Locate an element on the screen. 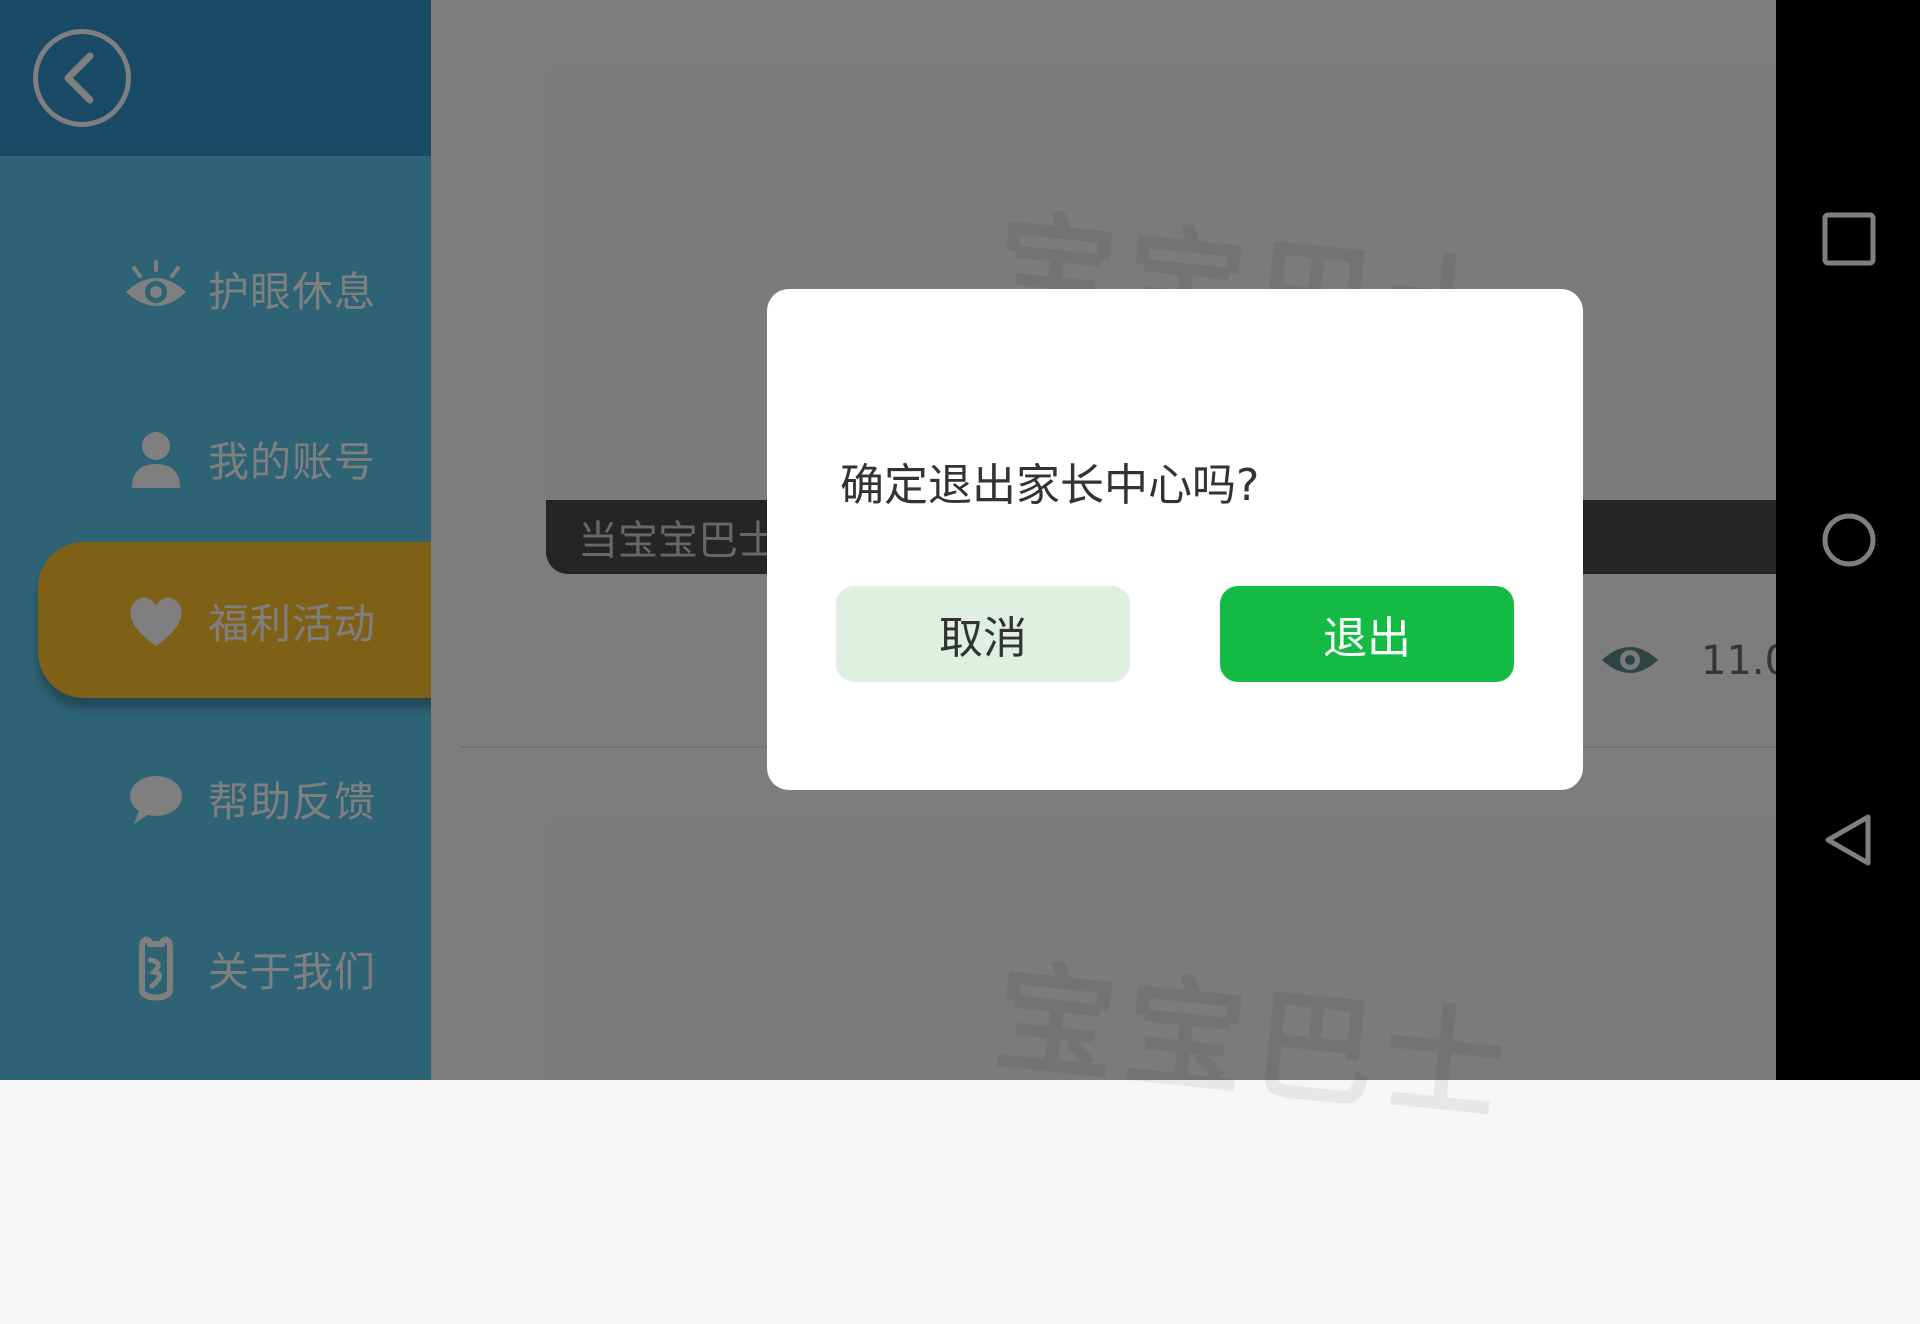  exit-button: 退出 is located at coordinates (1367, 634).